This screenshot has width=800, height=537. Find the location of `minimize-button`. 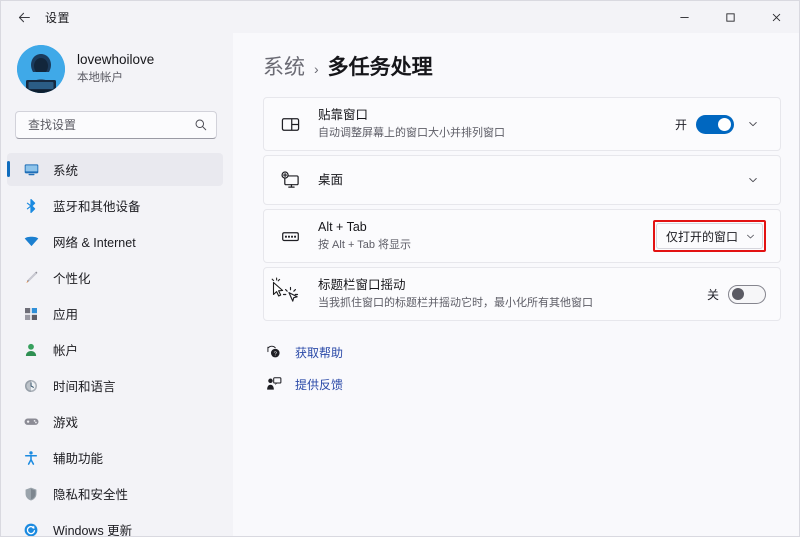

minimize-button is located at coordinates (684, 17).